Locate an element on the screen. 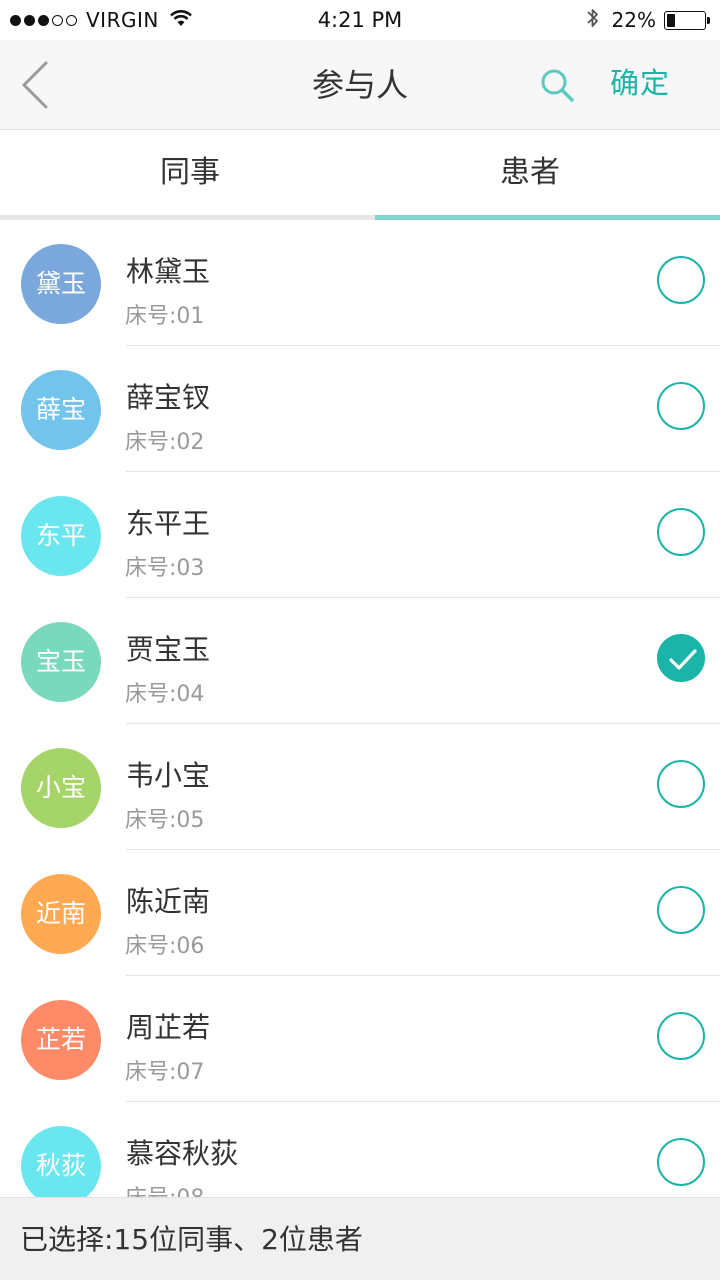 Image resolution: width=720 pixels, height=1280 pixels. bed-number: 床号:06 is located at coordinates (165, 946).